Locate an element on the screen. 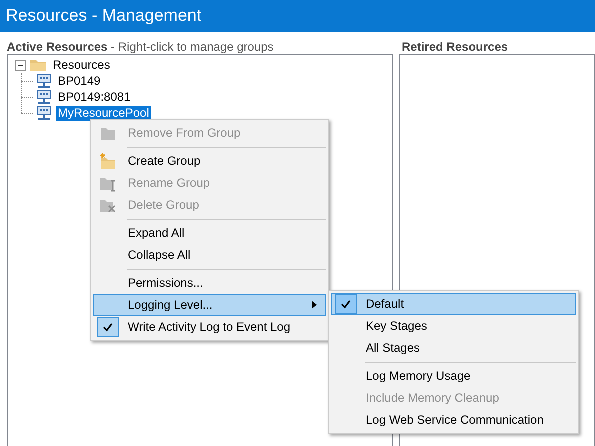  window-title: Resources - Management is located at coordinates (104, 16).